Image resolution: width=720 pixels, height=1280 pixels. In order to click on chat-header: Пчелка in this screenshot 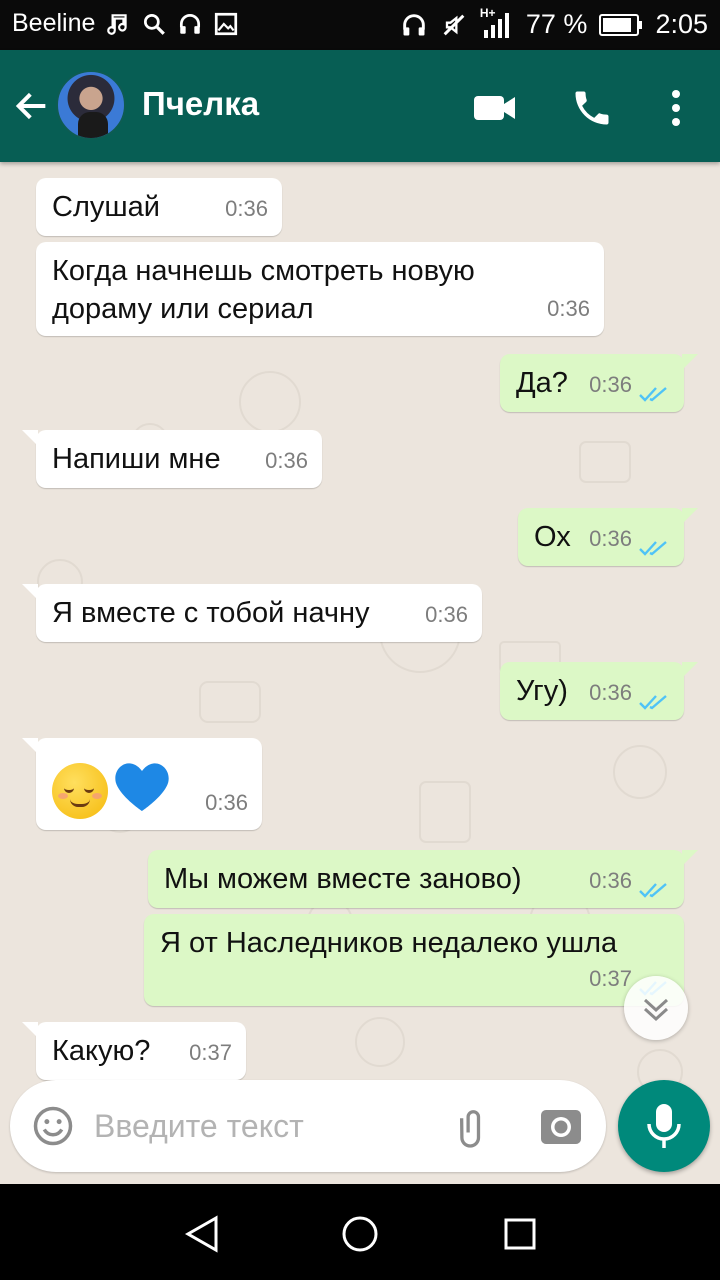, I will do `click(360, 106)`.